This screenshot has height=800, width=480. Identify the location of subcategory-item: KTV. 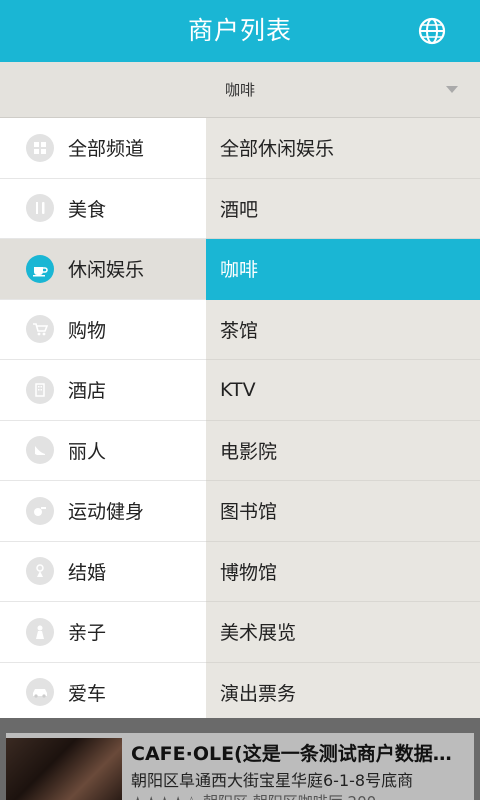
(343, 390).